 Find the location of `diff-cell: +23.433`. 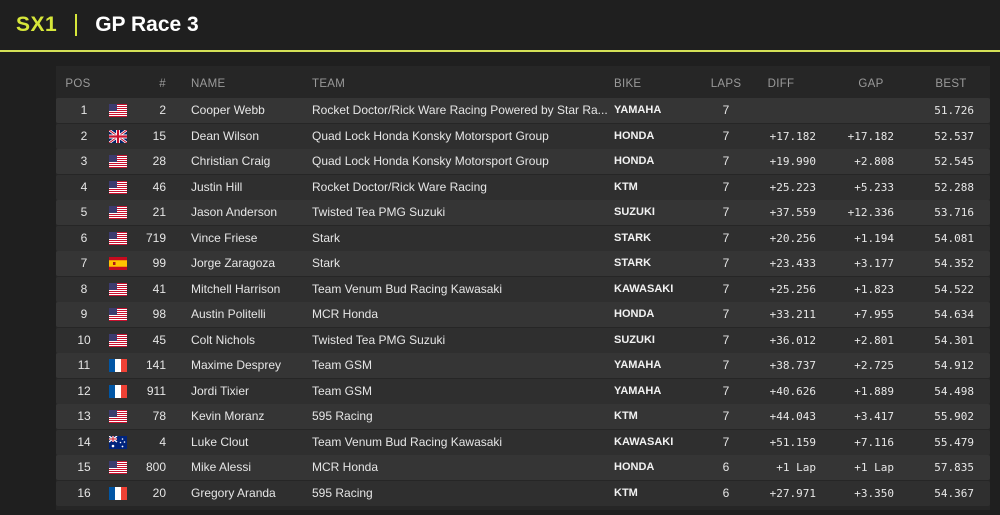

diff-cell: +23.433 is located at coordinates (792, 263).